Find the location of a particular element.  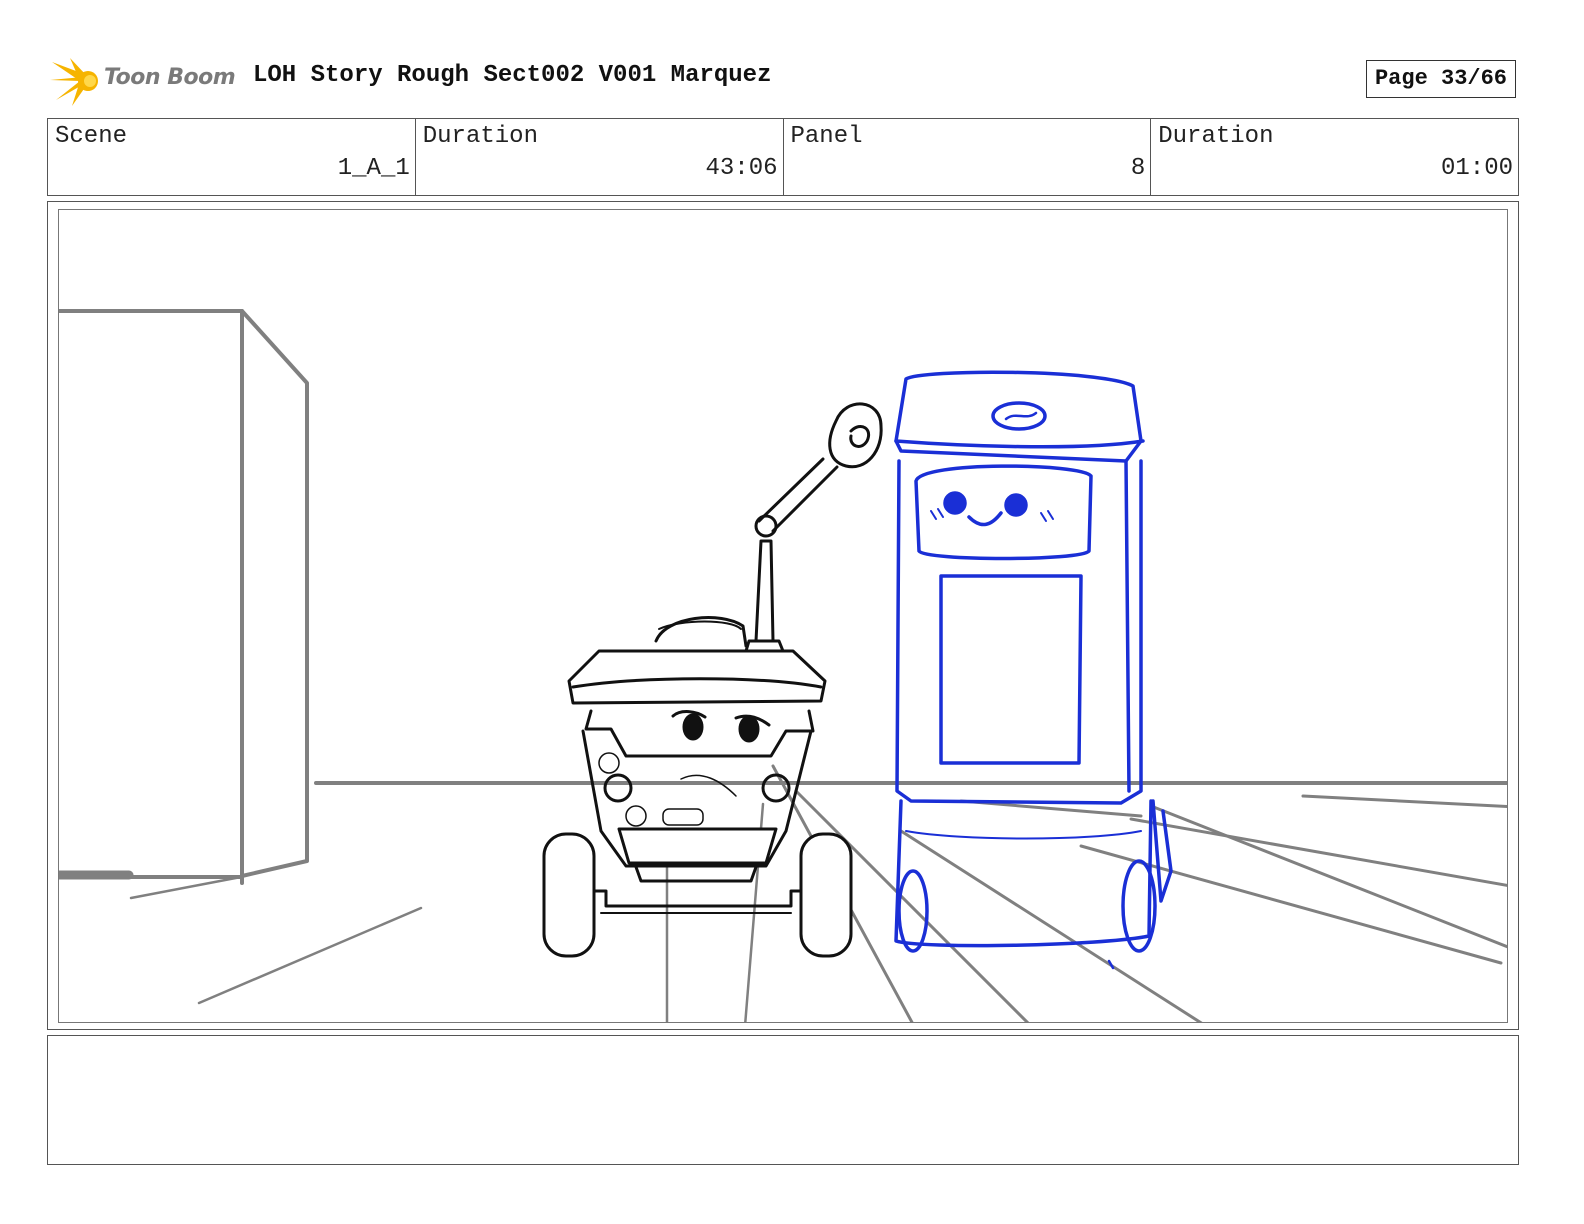

black-robot is located at coordinates (712, 680).